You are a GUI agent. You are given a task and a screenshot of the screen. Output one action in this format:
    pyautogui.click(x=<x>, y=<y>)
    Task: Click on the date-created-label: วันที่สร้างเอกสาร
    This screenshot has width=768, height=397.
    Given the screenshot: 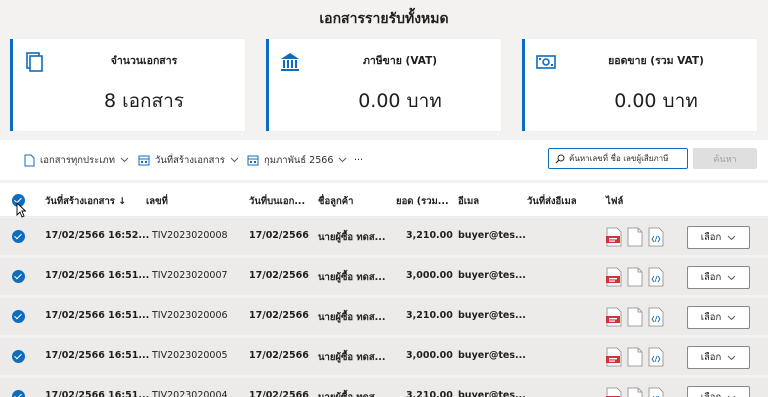 What is the action you would take?
    pyautogui.click(x=190, y=160)
    